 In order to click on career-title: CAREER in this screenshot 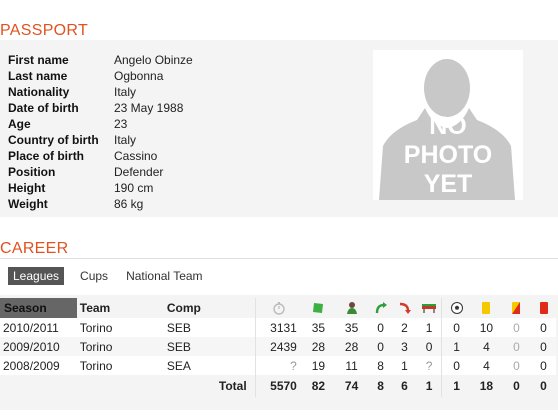, I will do `click(34, 248)`.